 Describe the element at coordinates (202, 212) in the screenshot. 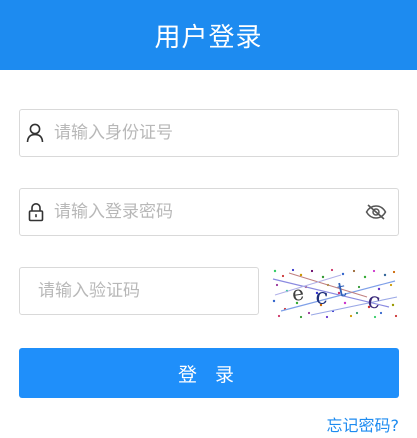

I see `password-input` at that location.